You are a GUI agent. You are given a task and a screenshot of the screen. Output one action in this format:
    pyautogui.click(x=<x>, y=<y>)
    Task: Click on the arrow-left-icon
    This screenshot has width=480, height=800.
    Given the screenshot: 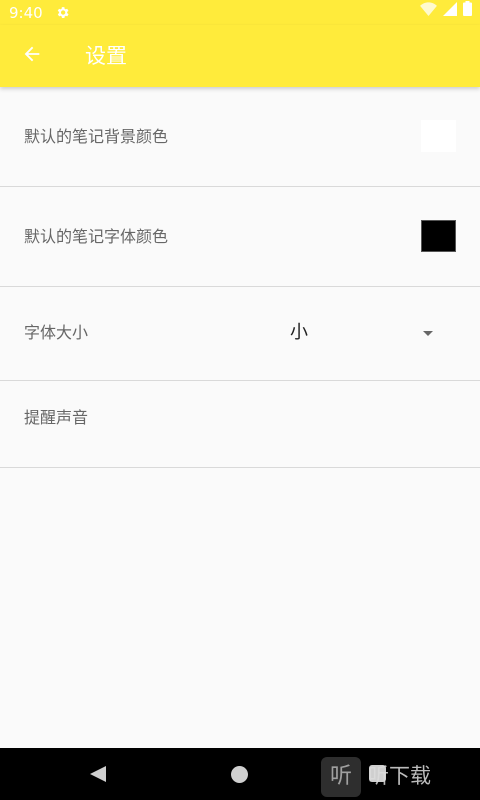 What is the action you would take?
    pyautogui.click(x=32, y=56)
    